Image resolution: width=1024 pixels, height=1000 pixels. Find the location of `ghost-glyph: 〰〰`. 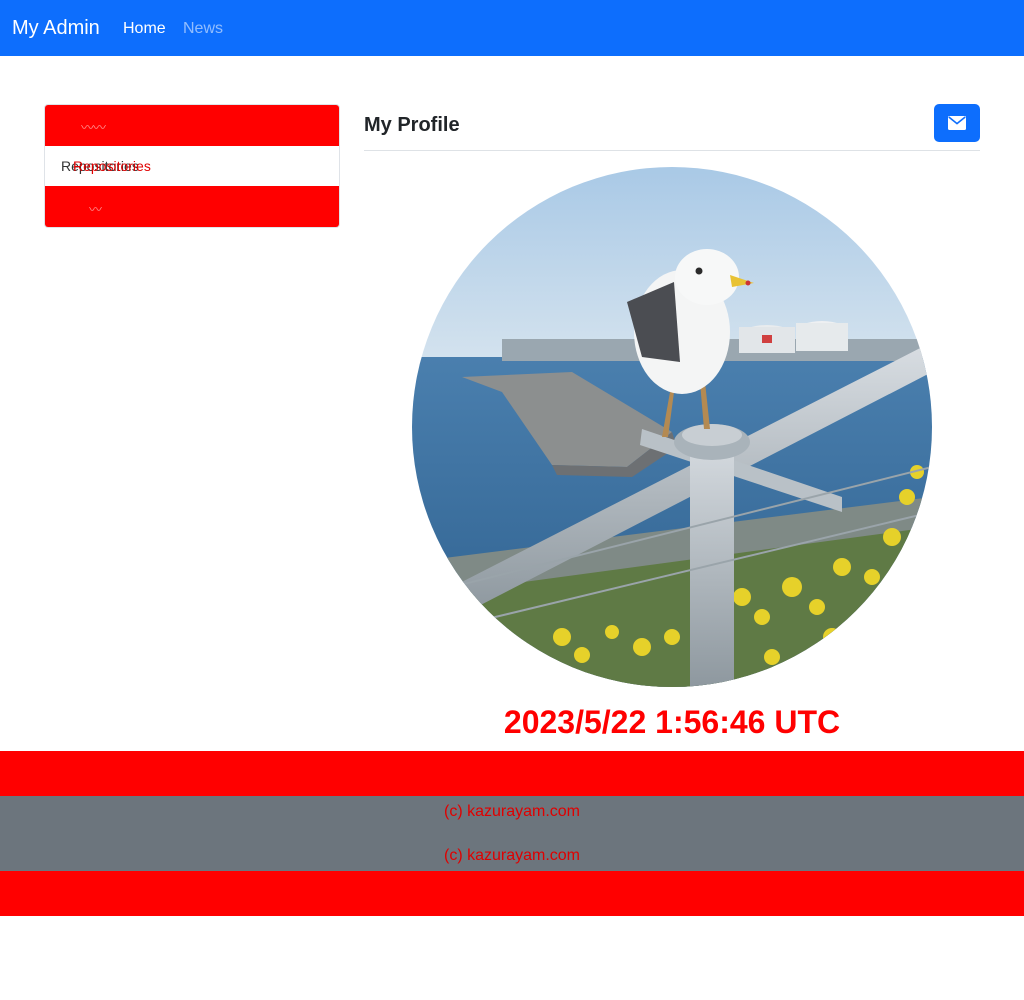

ghost-glyph: 〰〰 is located at coordinates (93, 127).